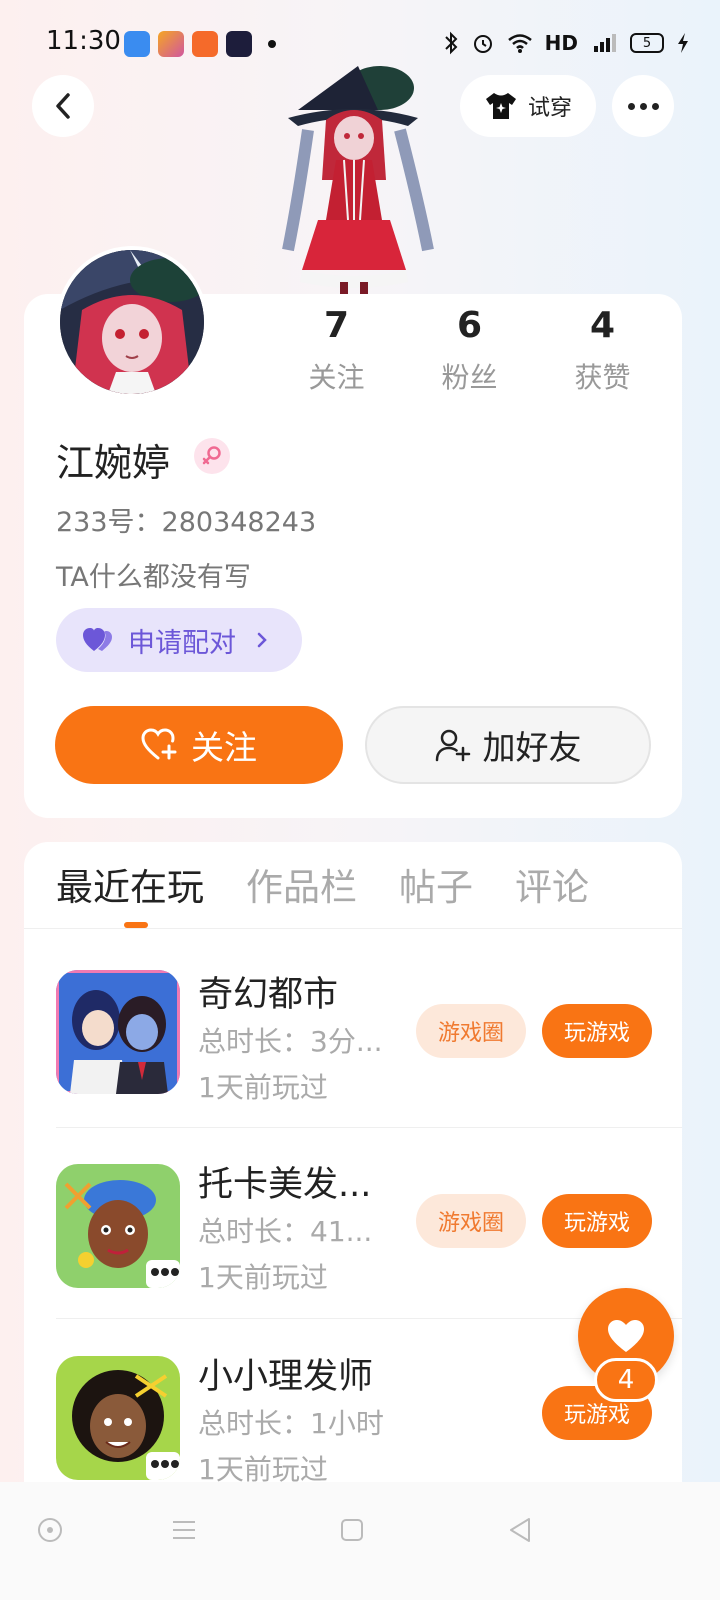 The height and width of the screenshot is (1600, 720). Describe the element at coordinates (602, 352) in the screenshot. I see `stat-likes: 4 获赞` at that location.